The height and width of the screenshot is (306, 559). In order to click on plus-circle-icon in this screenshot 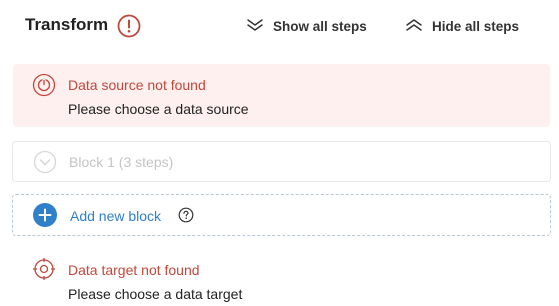, I will do `click(45, 215)`.